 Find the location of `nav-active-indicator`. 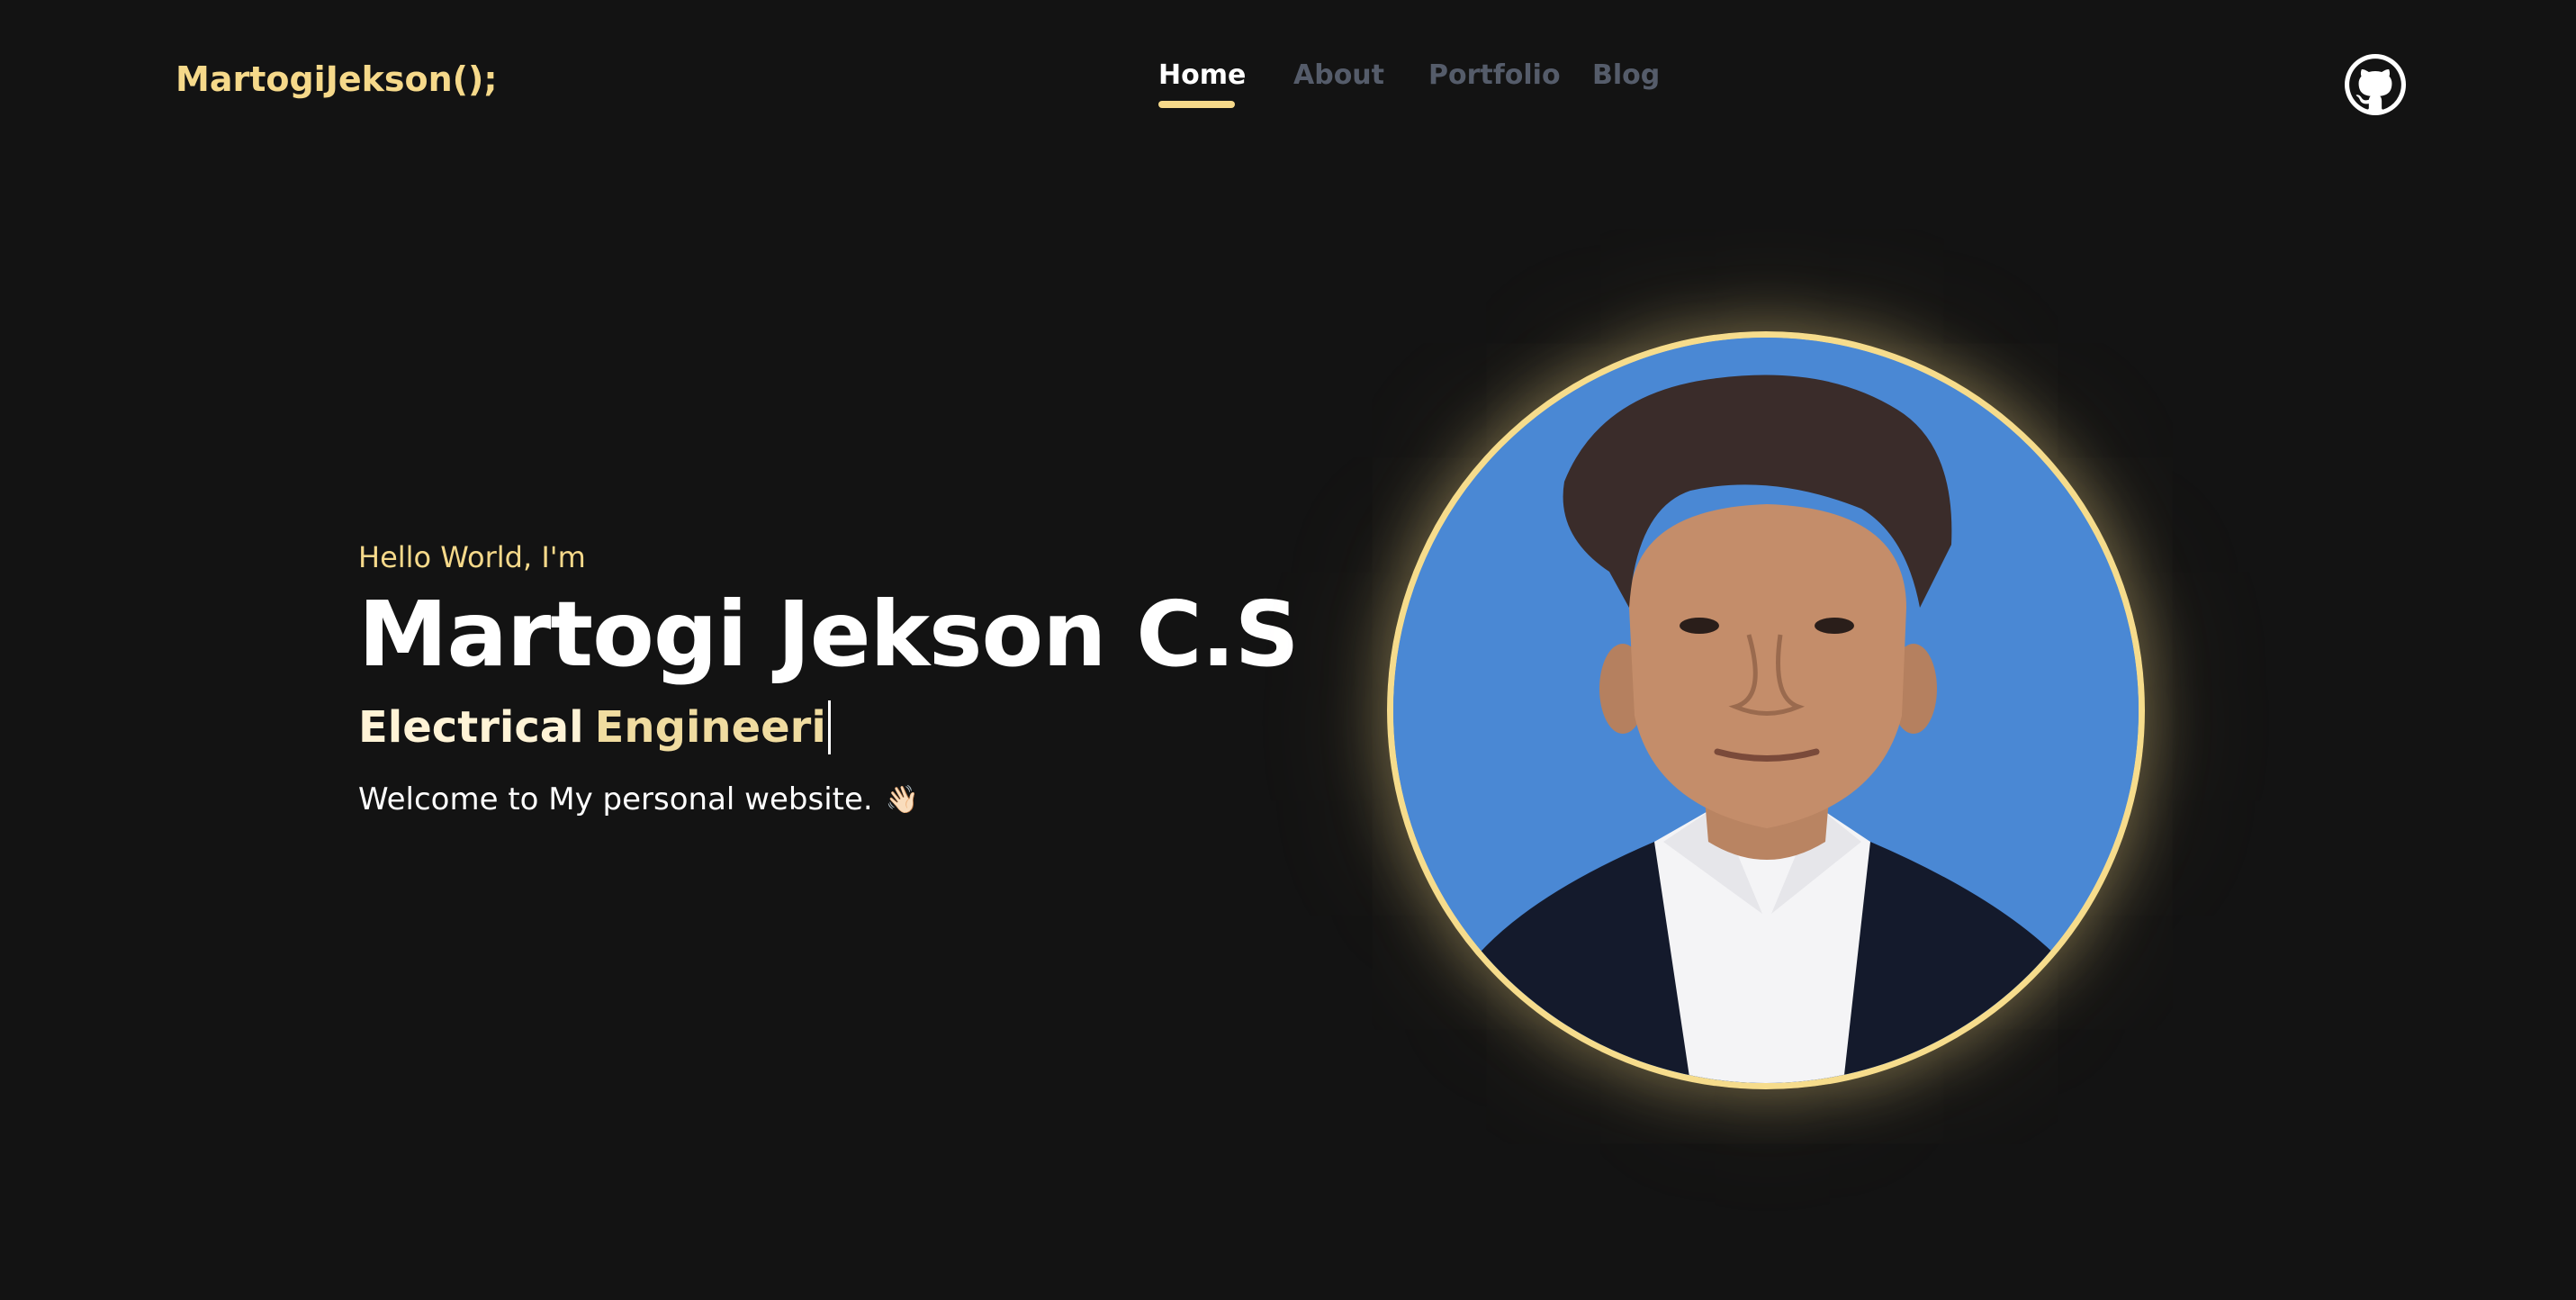

nav-active-indicator is located at coordinates (1196, 104).